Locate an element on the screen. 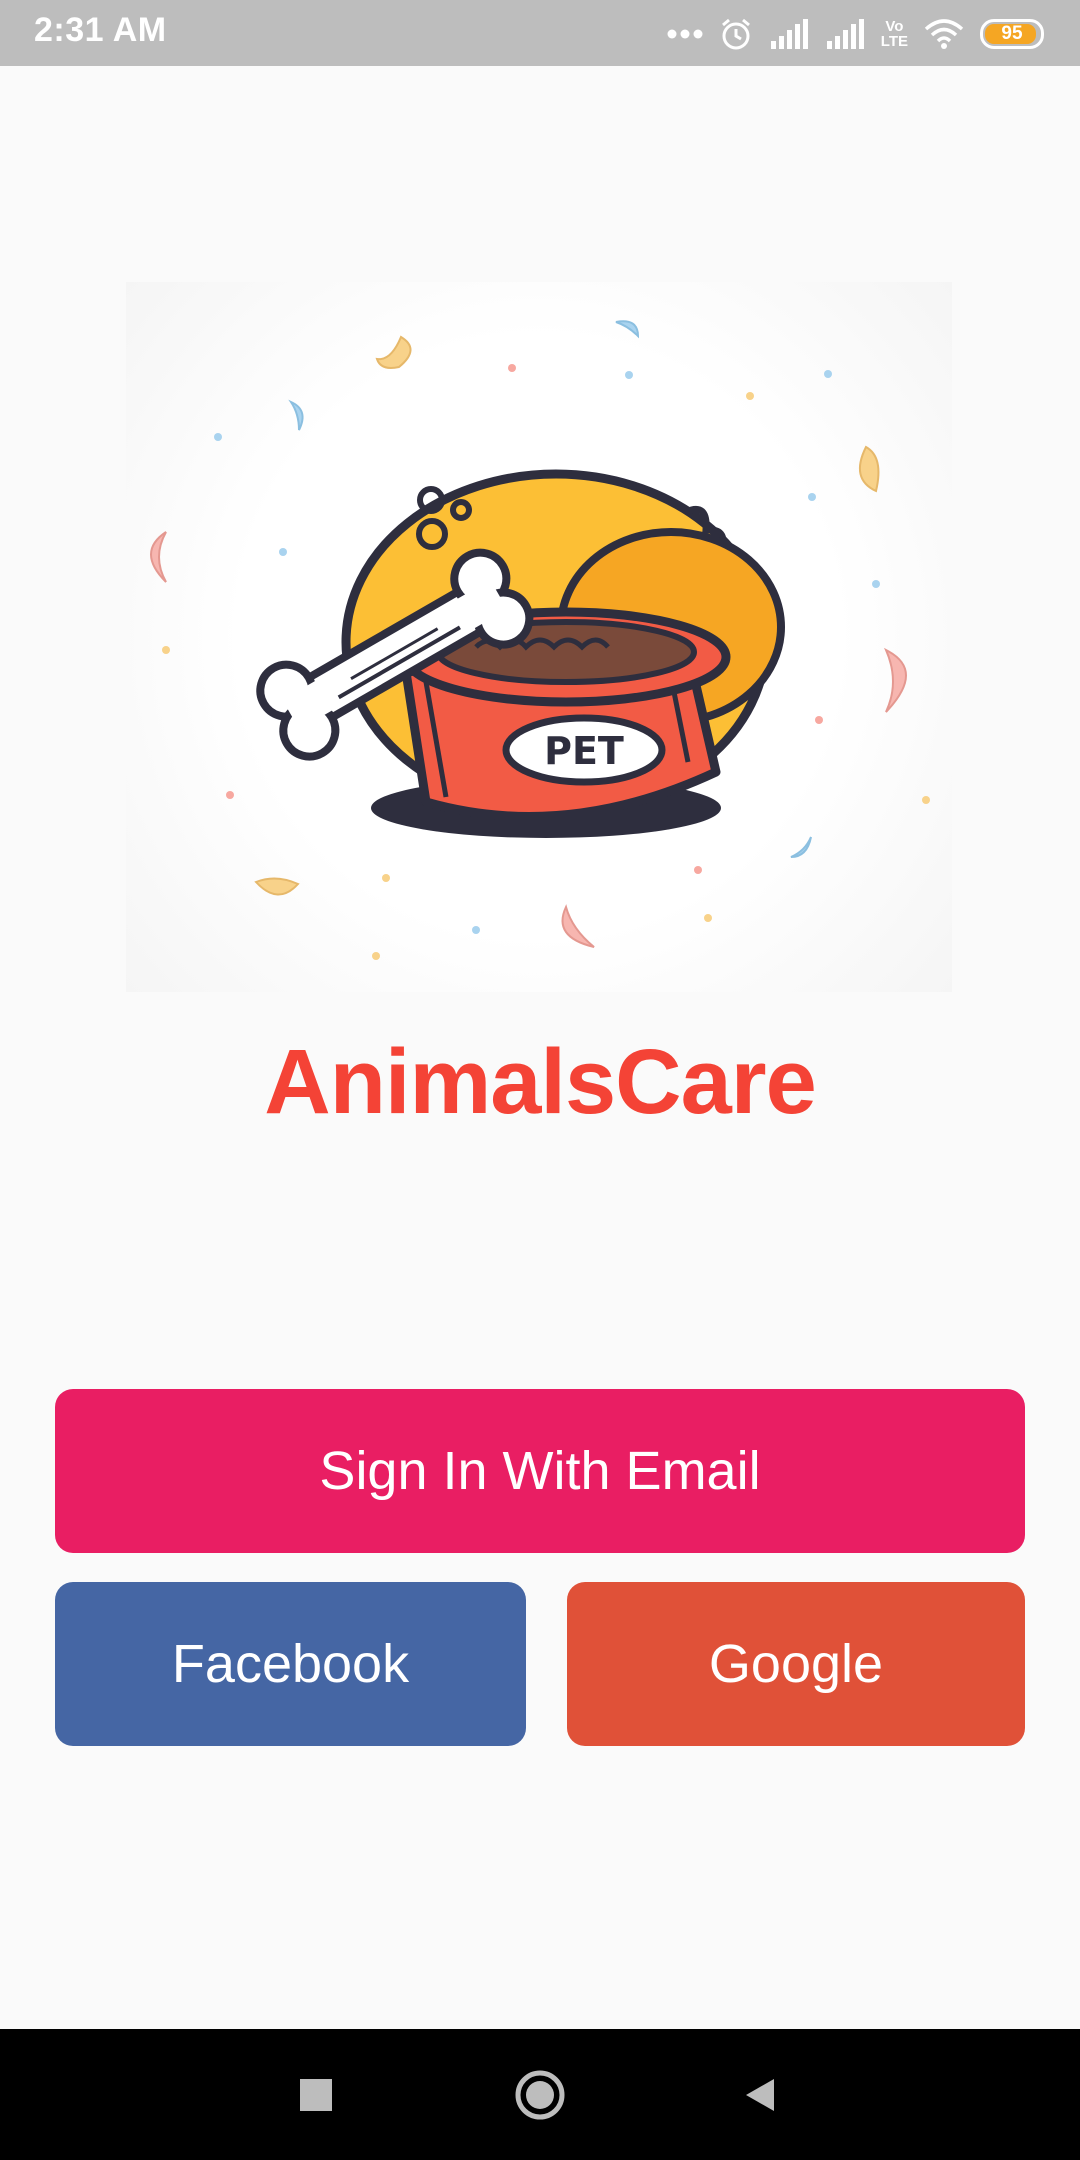  navigation-bar is located at coordinates (540, 2094).